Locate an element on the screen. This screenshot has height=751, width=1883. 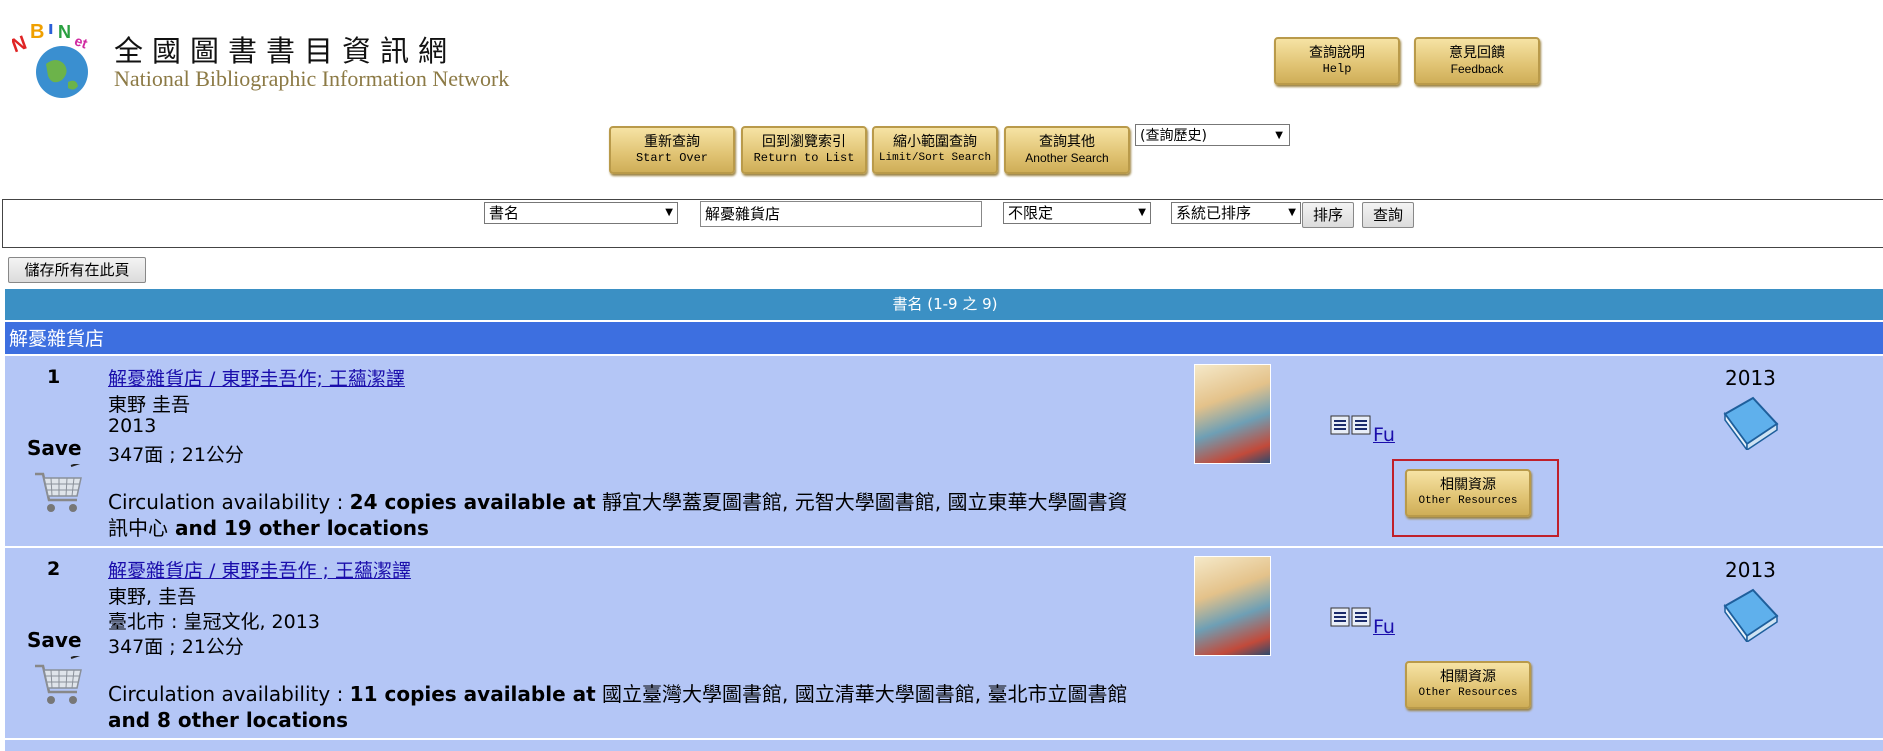
svg-text: B is located at coordinates (37, 33).